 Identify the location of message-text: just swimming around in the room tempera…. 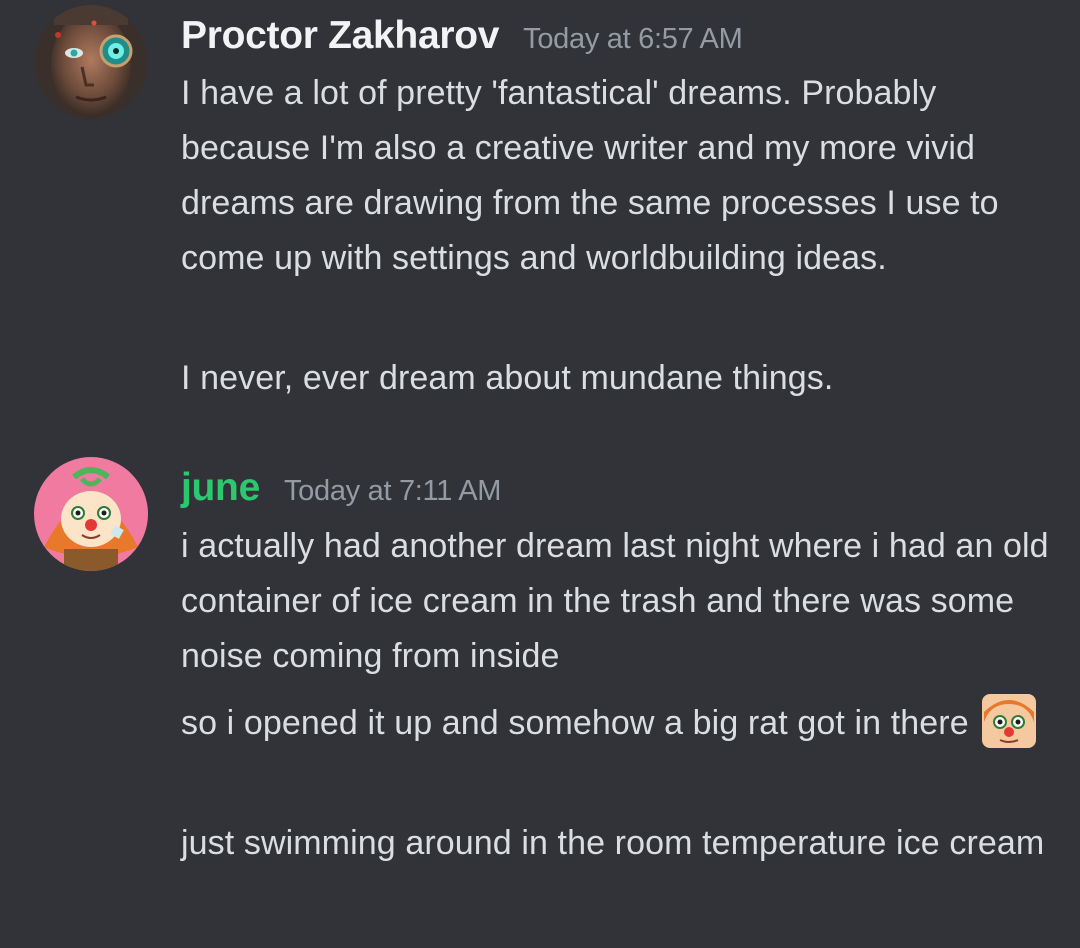
(613, 843).